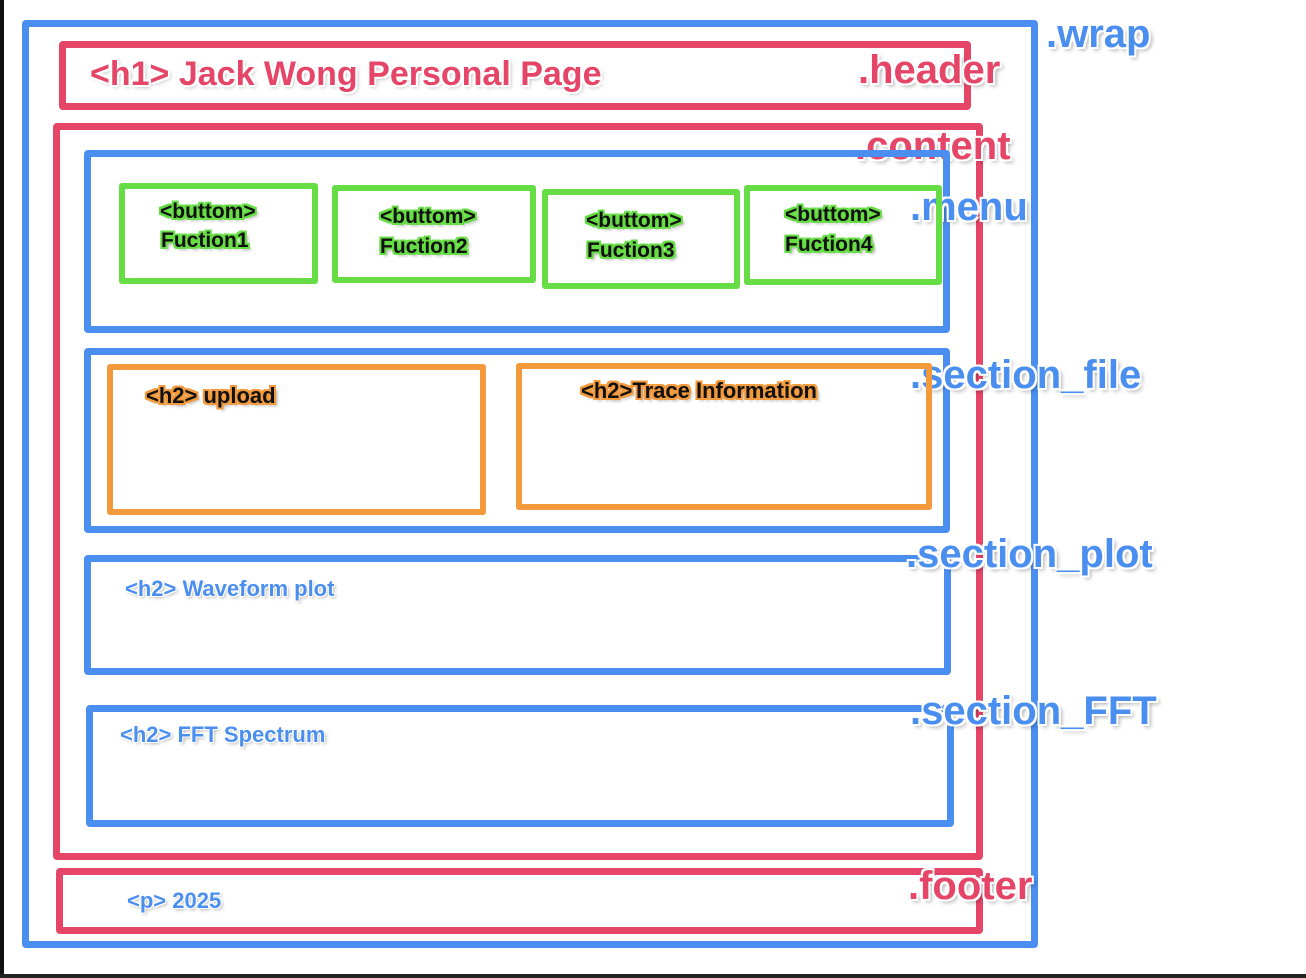  Describe the element at coordinates (1033, 711) in the screenshot. I see `section-fft-label: .section_FFT` at that location.